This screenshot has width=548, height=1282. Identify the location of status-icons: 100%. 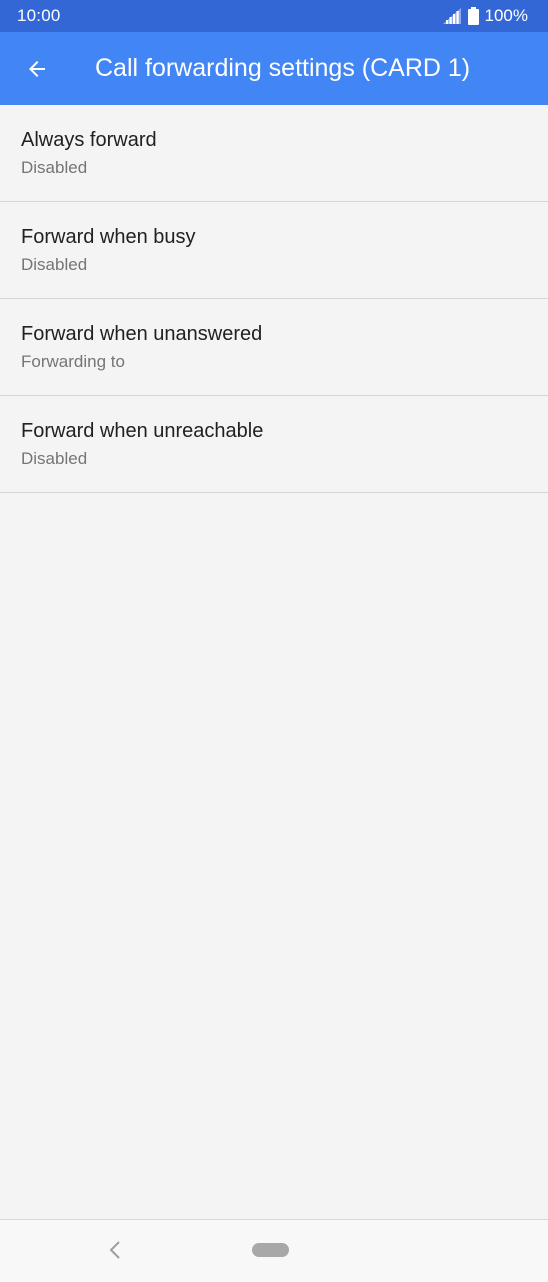
(485, 16).